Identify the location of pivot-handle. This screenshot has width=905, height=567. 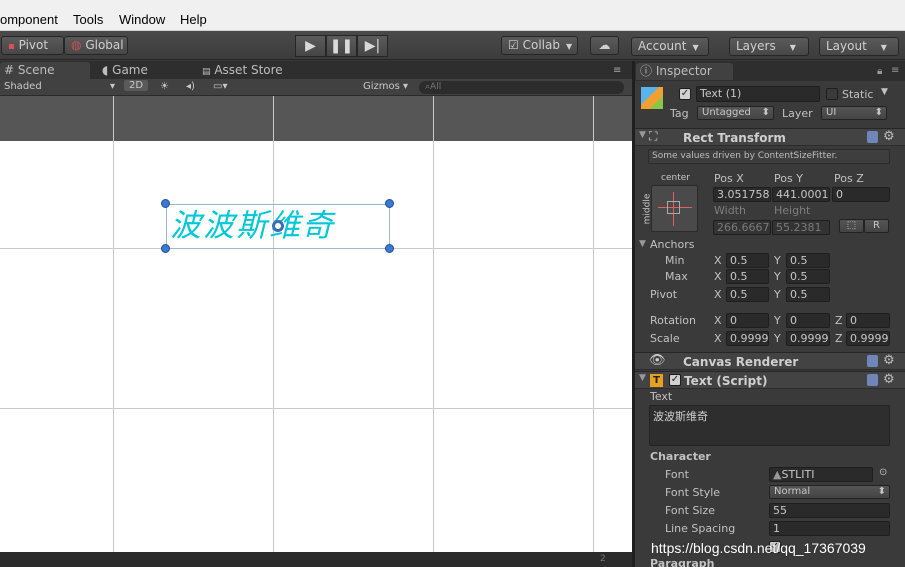
(278, 226).